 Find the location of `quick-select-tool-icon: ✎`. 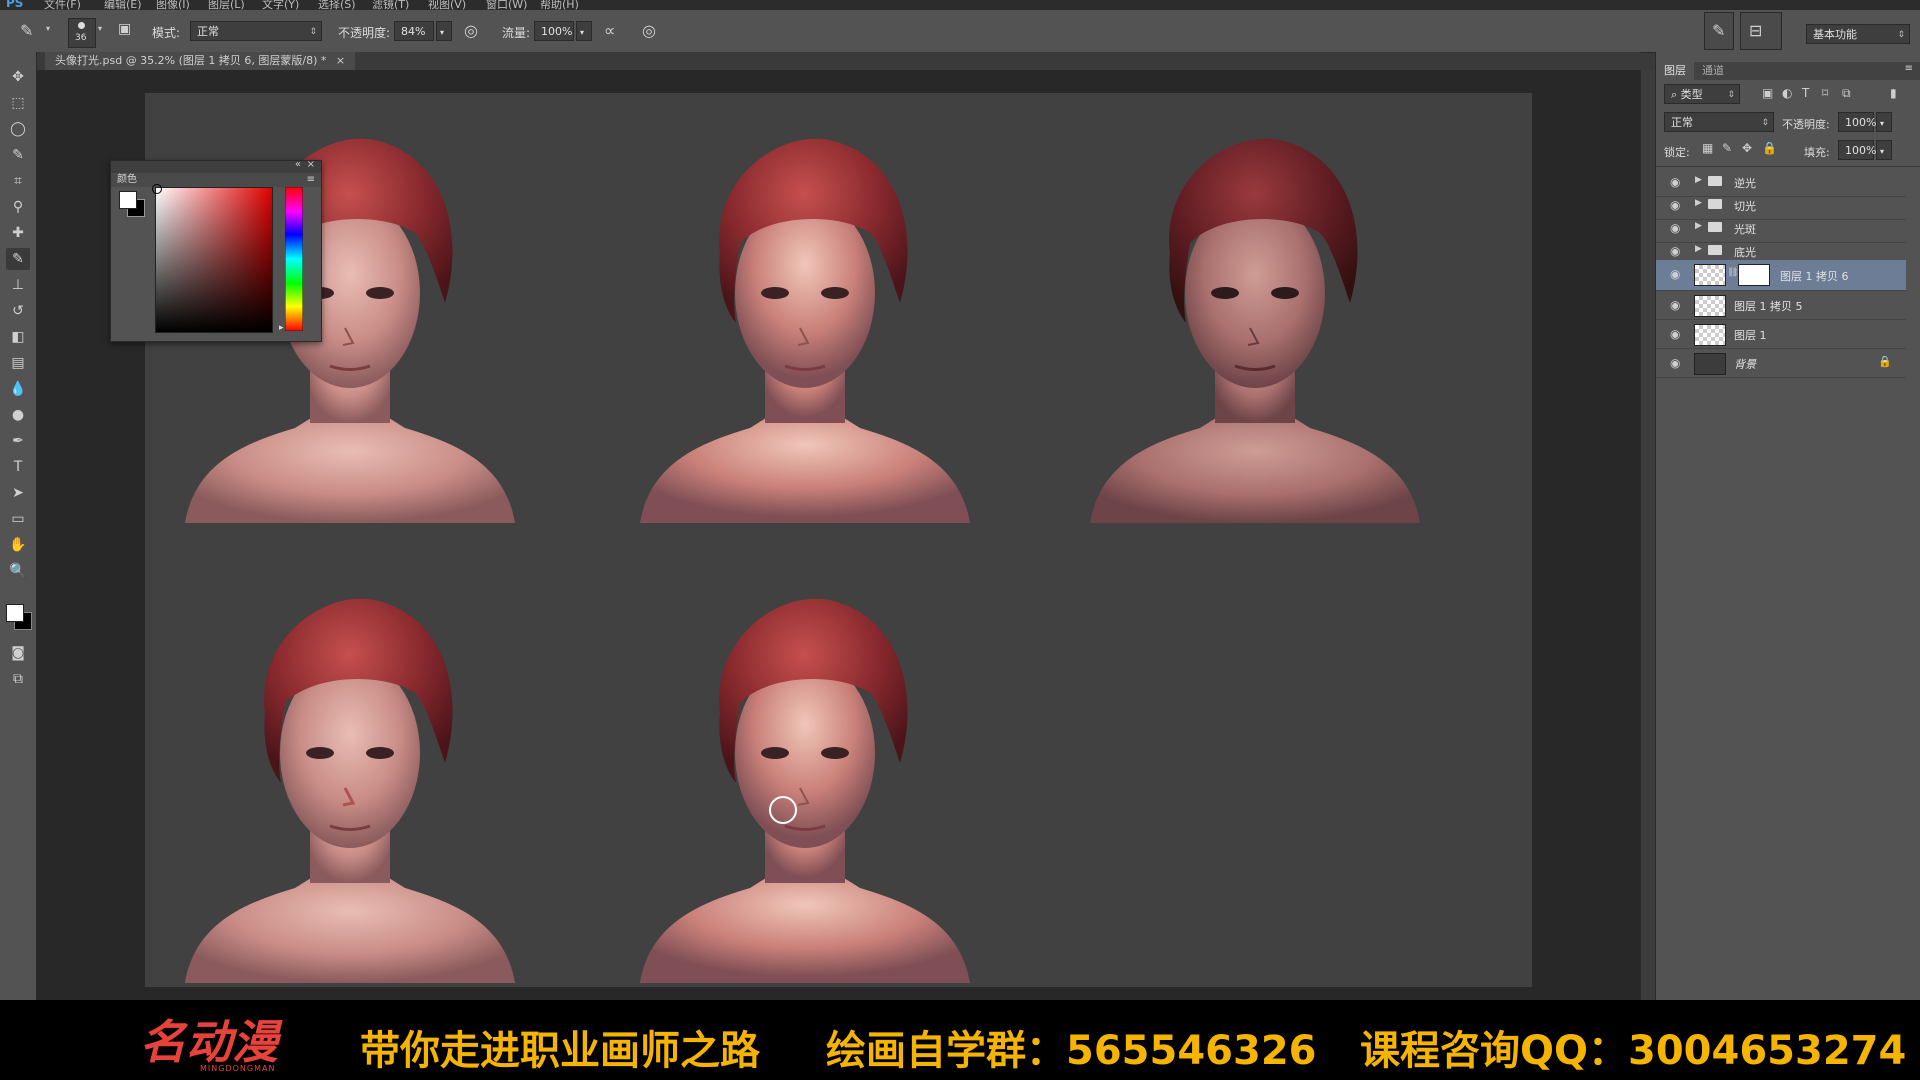

quick-select-tool-icon: ✎ is located at coordinates (18, 155).